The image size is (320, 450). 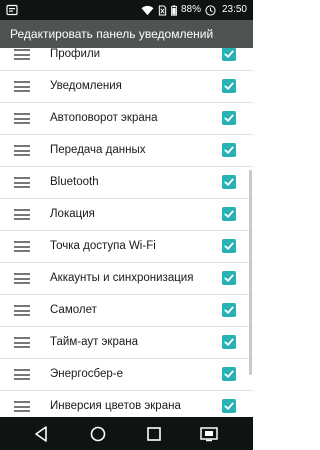 I want to click on list-item: Точка доступа Wi-Fi, so click(x=126, y=247).